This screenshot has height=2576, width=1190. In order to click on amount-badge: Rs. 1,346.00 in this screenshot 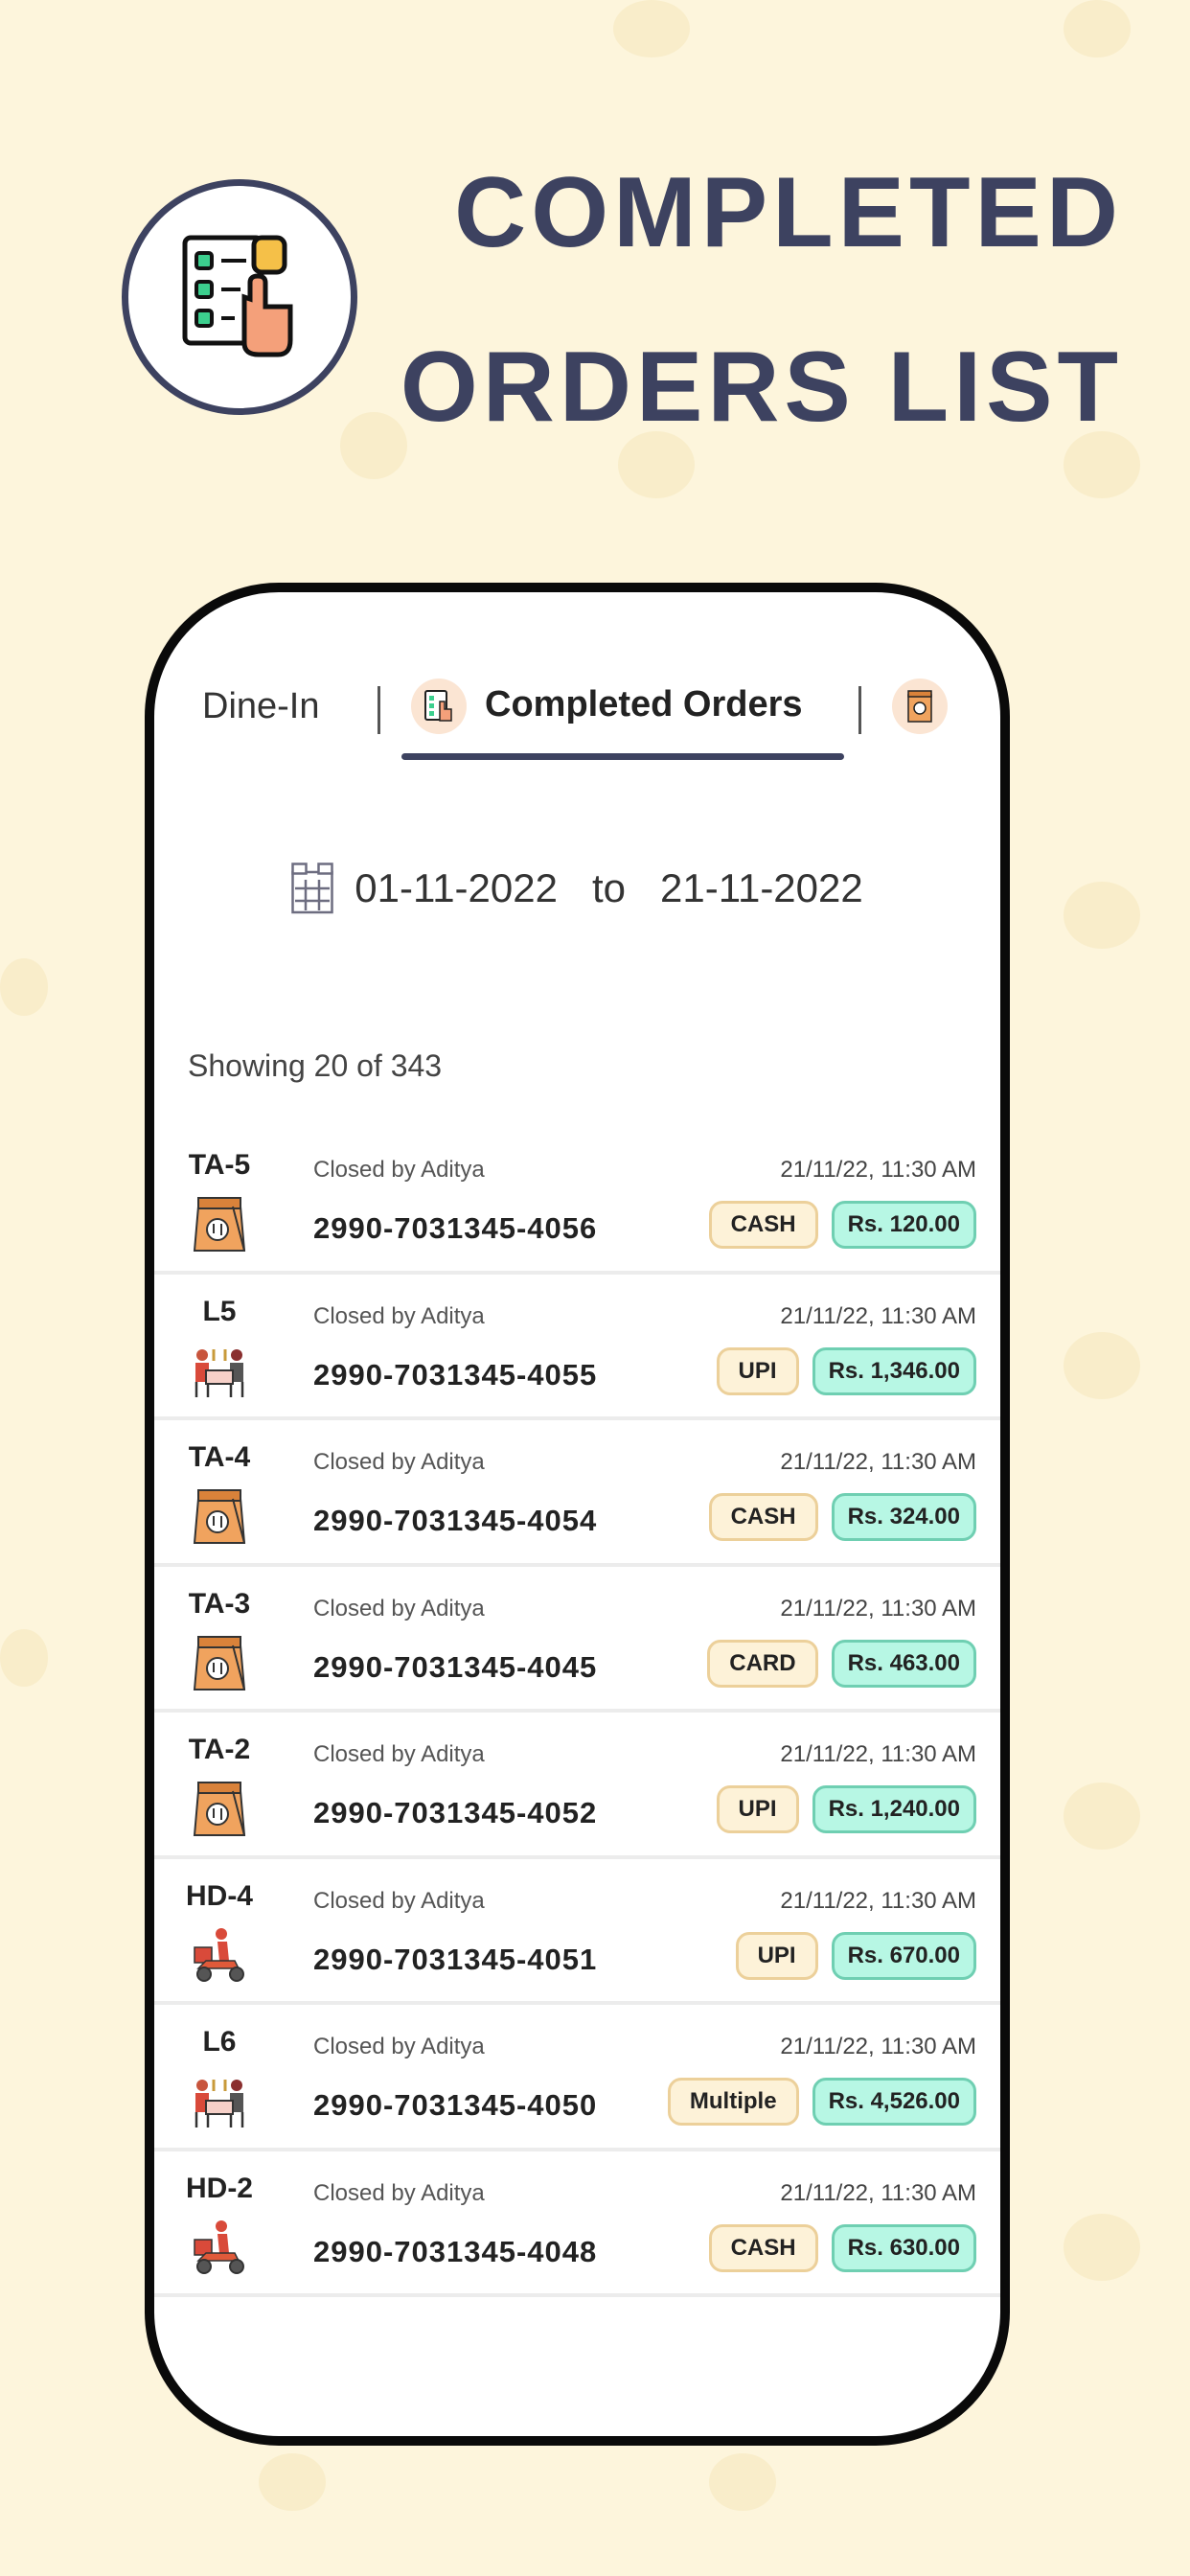, I will do `click(894, 1370)`.